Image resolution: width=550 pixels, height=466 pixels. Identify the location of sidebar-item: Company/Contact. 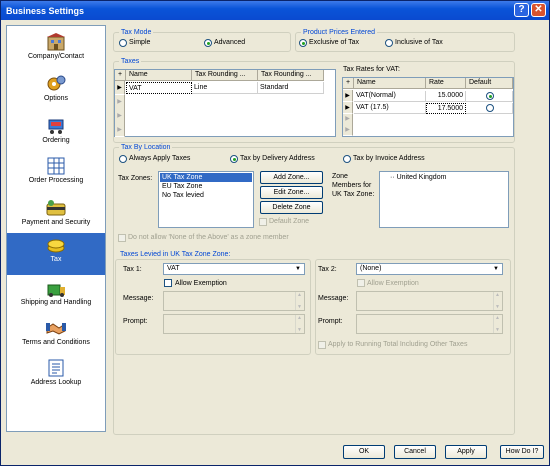
(56, 51).